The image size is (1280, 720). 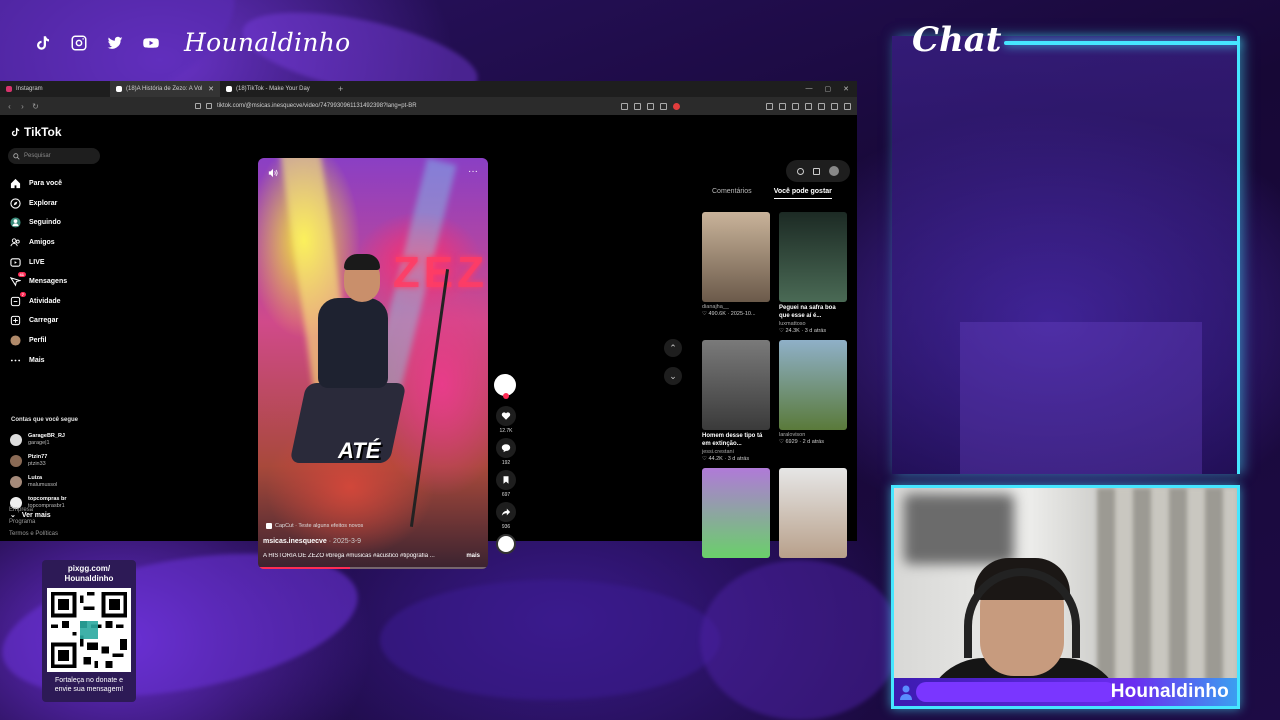 I want to click on suggested-video-card: laralovison ♡ 6929 · 2 d atrás, so click(x=813, y=401).